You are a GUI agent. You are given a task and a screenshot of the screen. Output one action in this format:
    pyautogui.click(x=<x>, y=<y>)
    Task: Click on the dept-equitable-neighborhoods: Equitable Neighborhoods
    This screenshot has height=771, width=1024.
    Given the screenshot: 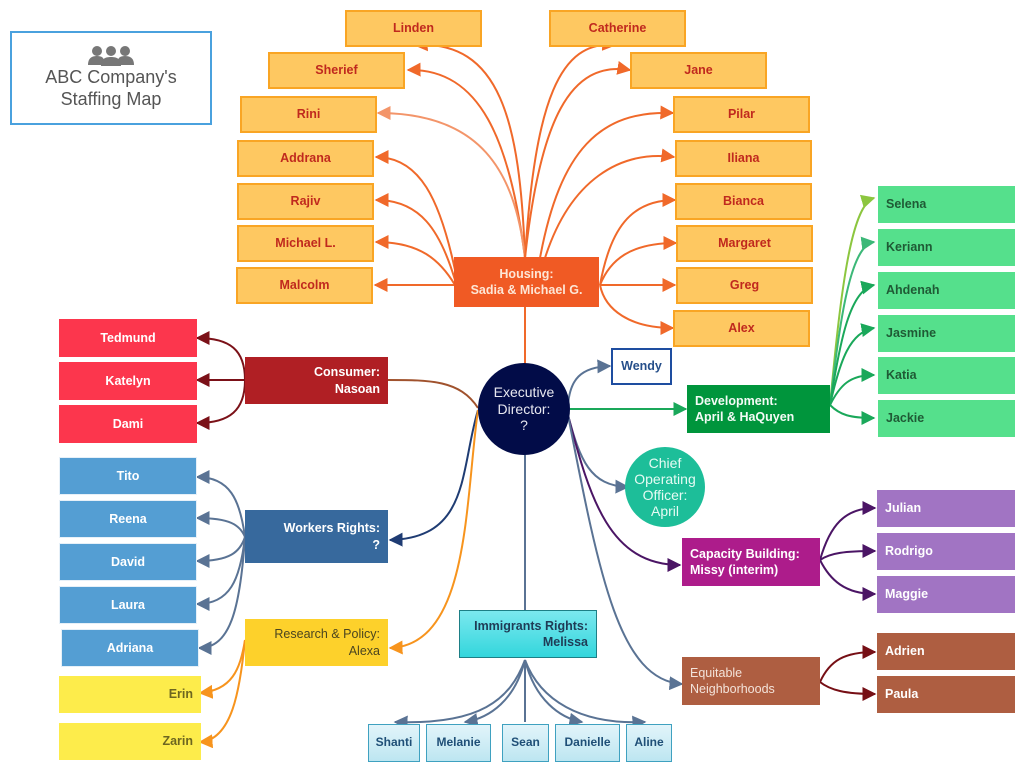 What is the action you would take?
    pyautogui.click(x=751, y=681)
    